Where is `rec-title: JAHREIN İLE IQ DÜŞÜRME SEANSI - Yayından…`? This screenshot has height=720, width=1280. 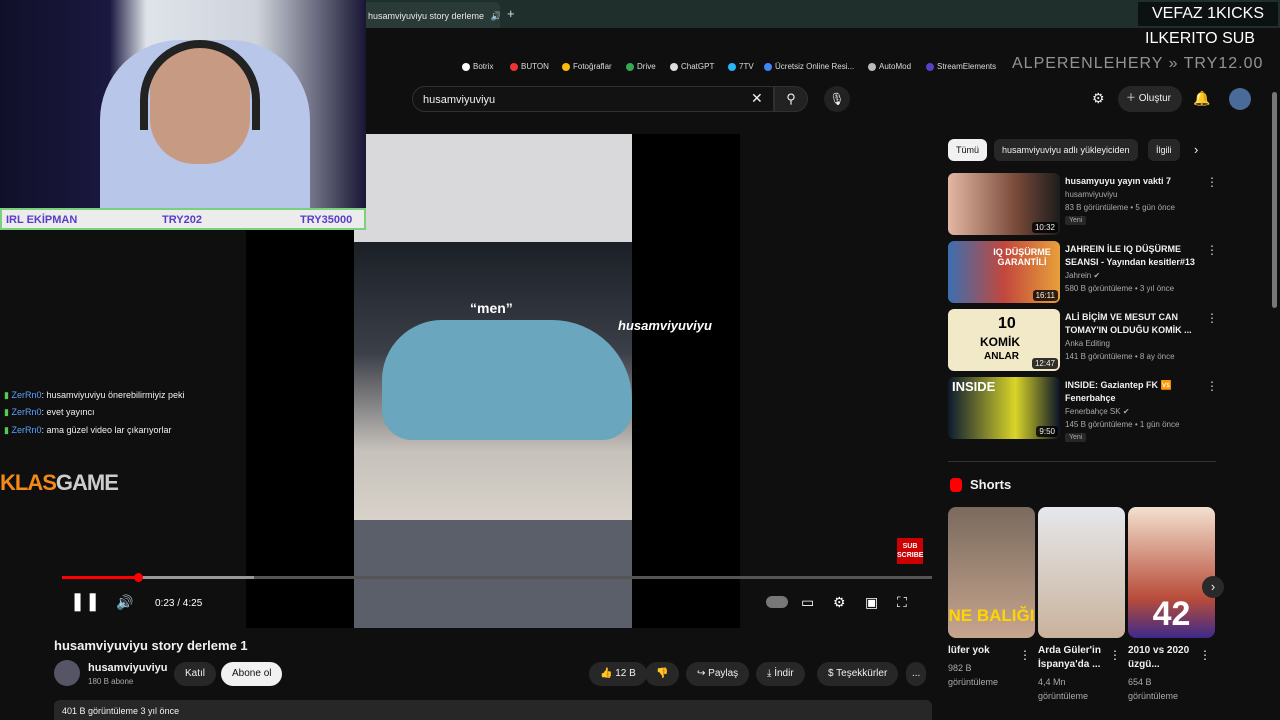
rec-title: JAHREIN İLE IQ DÜŞÜRME SEANSI - Yayından… is located at coordinates (1130, 255).